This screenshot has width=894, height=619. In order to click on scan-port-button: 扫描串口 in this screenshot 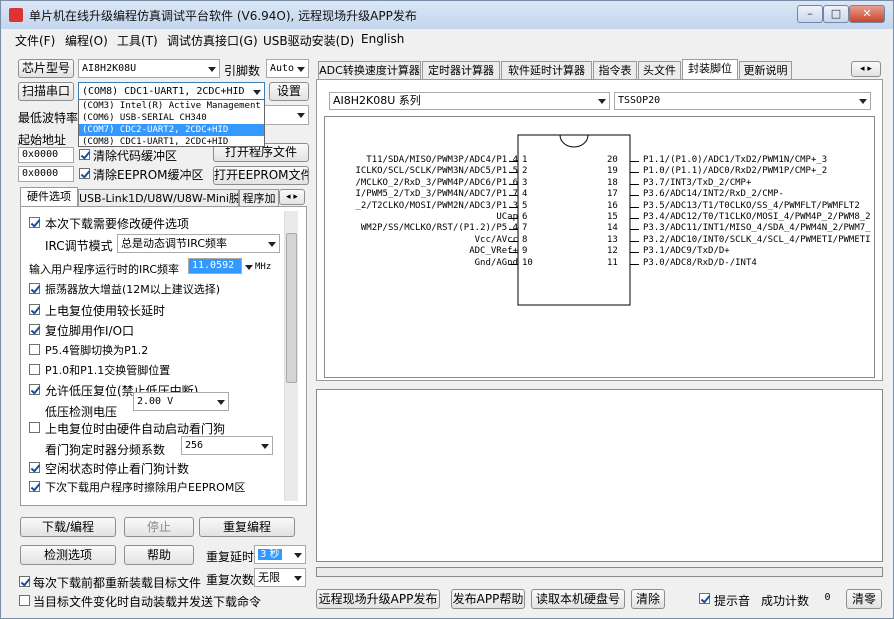, I will do `click(46, 91)`.